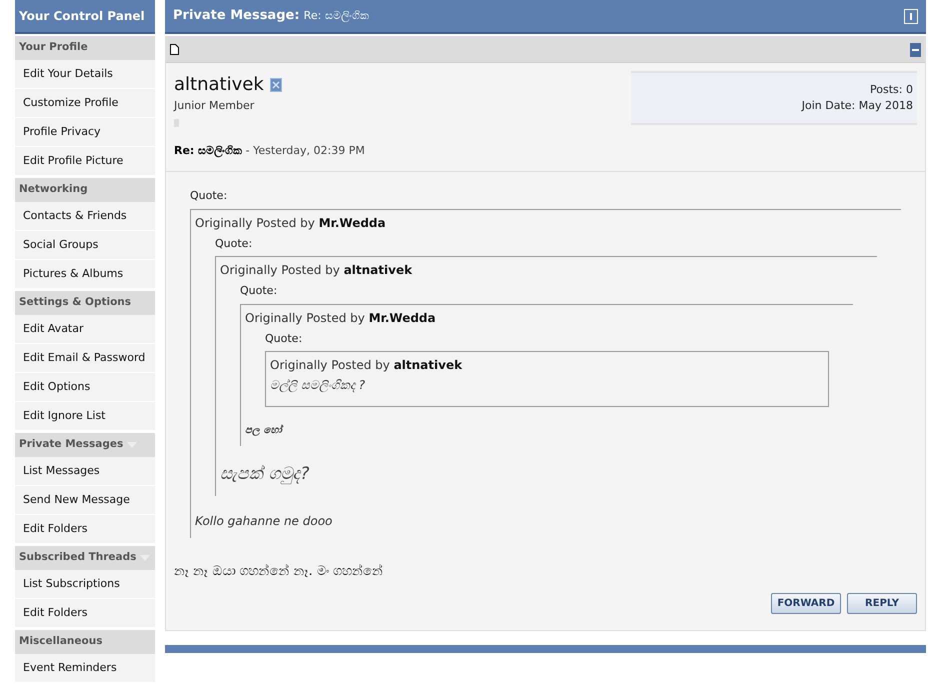 The image size is (928, 700). I want to click on sidebar-item: Profile Privacy, so click(85, 132).